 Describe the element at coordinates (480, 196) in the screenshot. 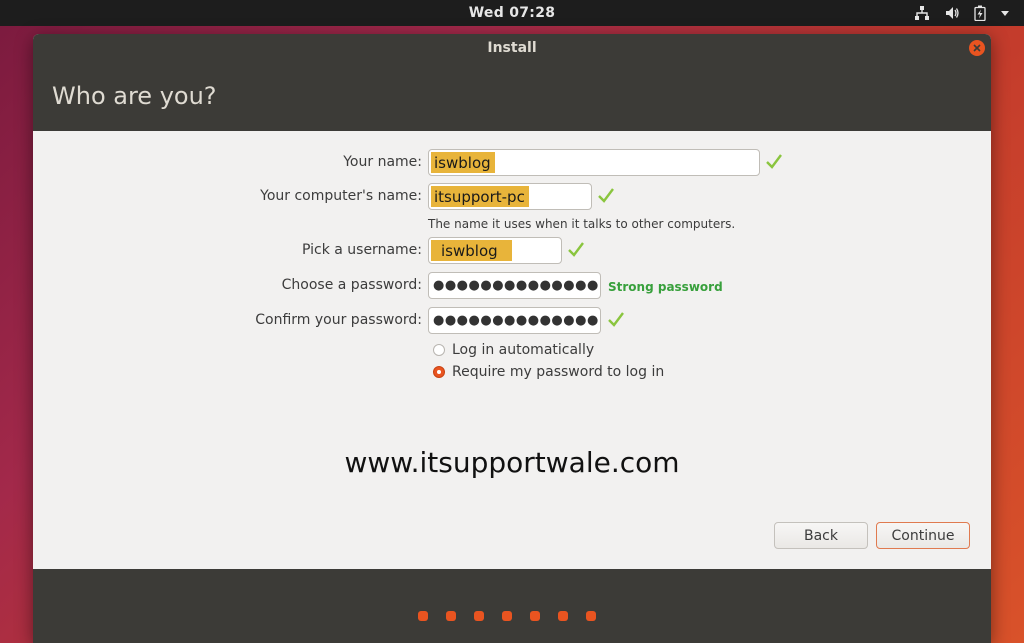

I see `computer-name-value: itsupport-pc` at that location.